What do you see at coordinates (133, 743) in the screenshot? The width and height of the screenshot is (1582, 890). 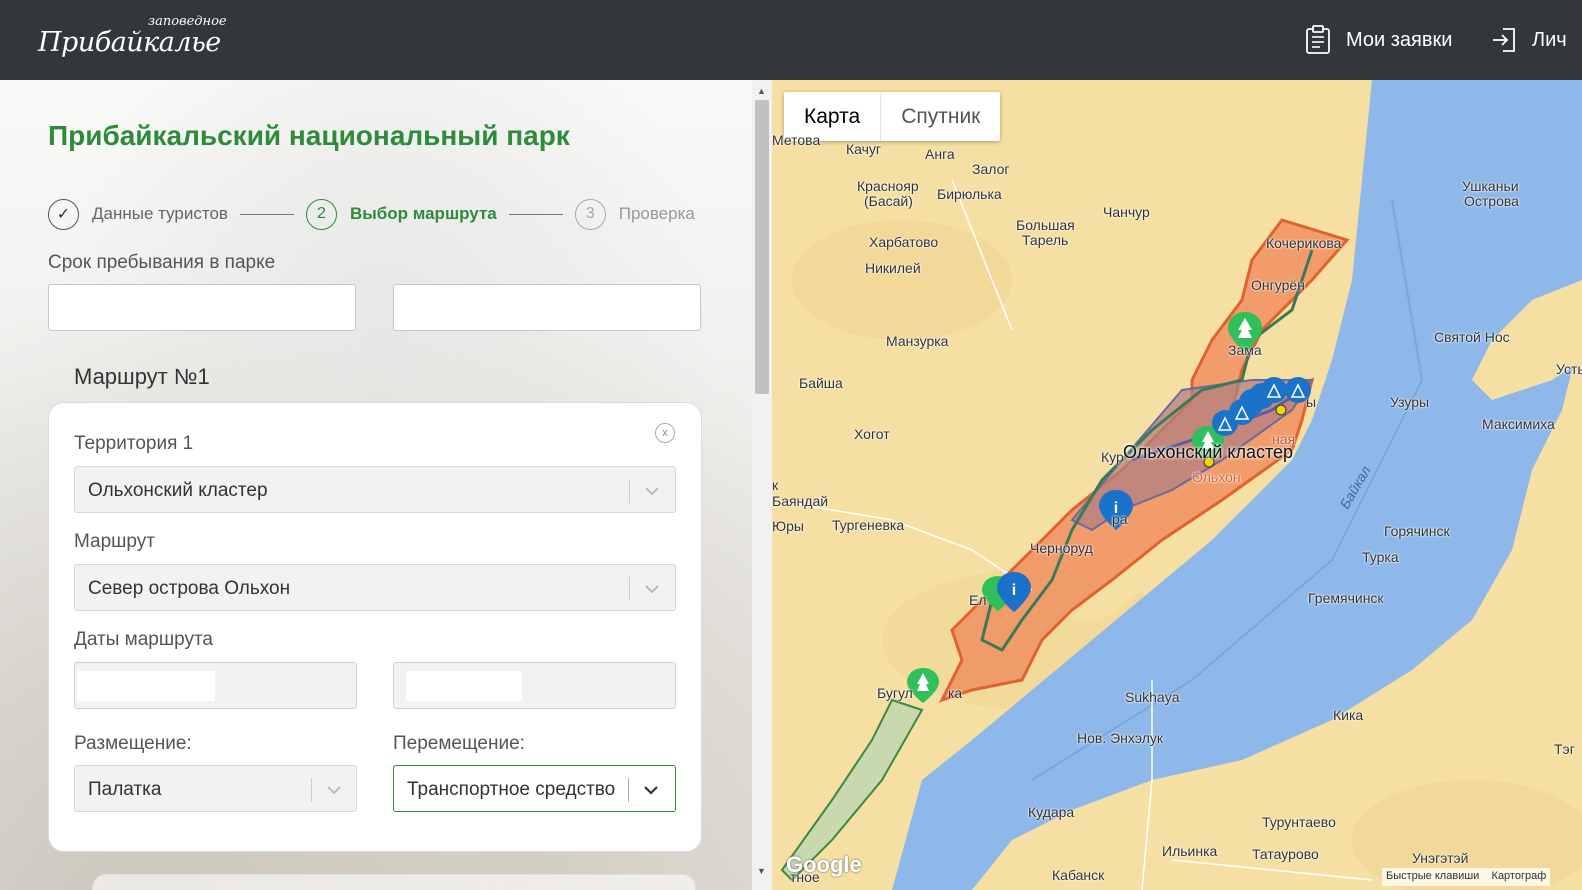 I see `accommodation-label: Размещение:` at bounding box center [133, 743].